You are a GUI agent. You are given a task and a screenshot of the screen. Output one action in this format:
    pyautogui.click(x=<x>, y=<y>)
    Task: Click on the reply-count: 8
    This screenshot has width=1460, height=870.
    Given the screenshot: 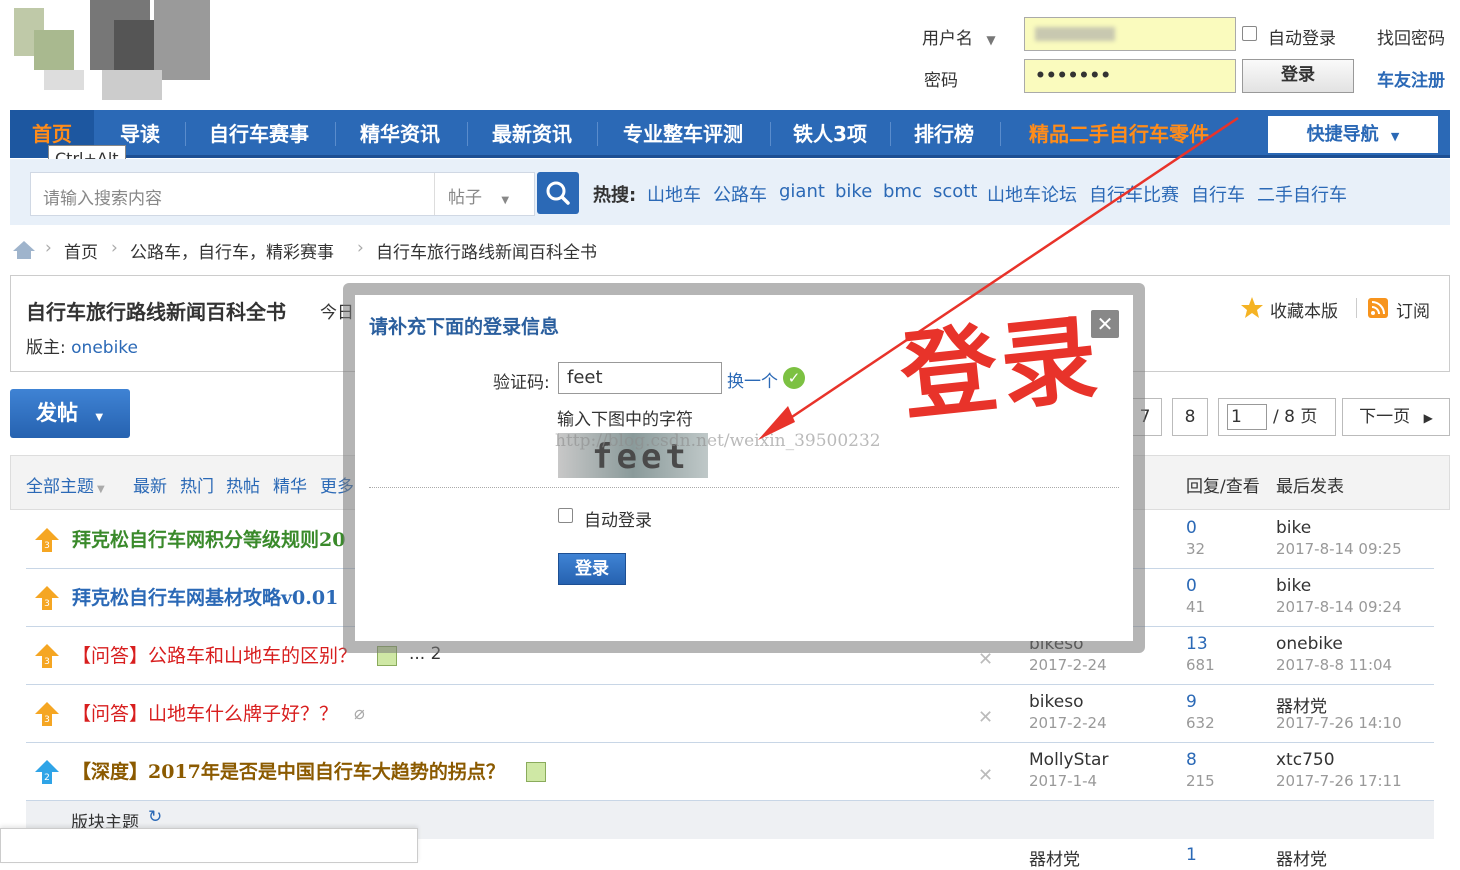 What is the action you would take?
    pyautogui.click(x=1191, y=760)
    